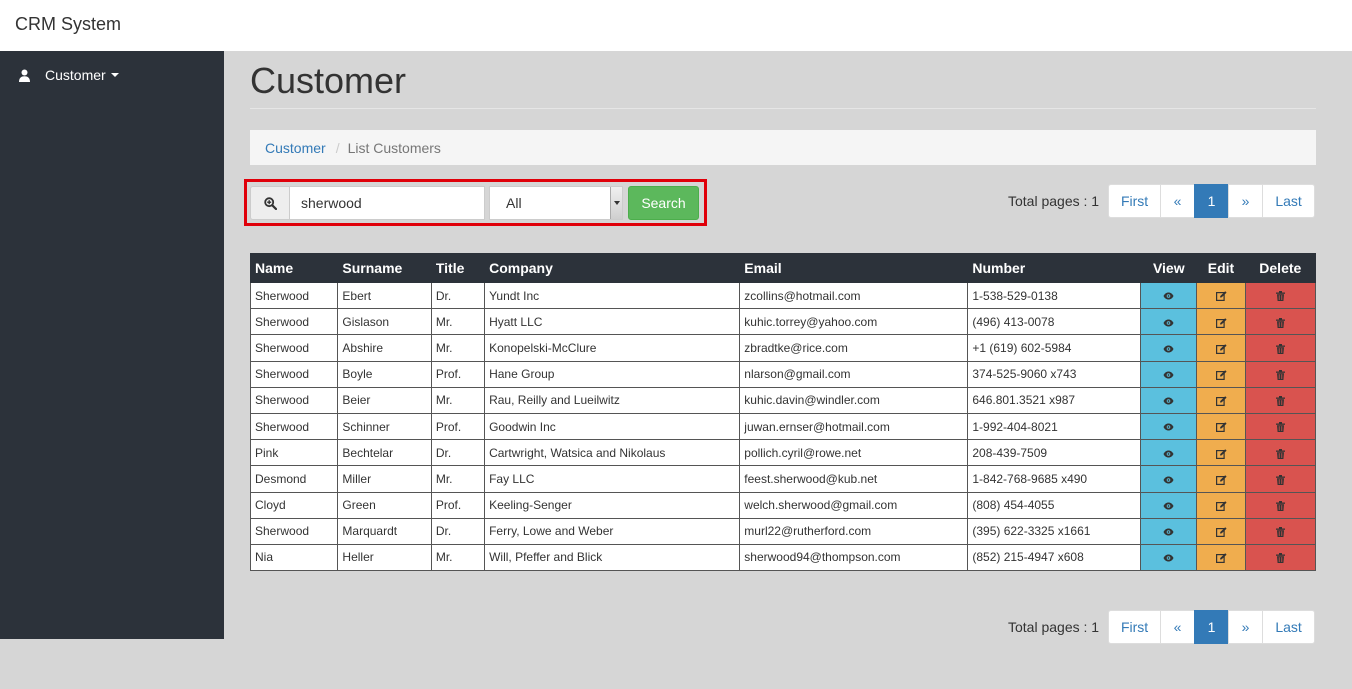 This screenshot has height=689, width=1352. I want to click on cell-name: Cloyd, so click(294, 505).